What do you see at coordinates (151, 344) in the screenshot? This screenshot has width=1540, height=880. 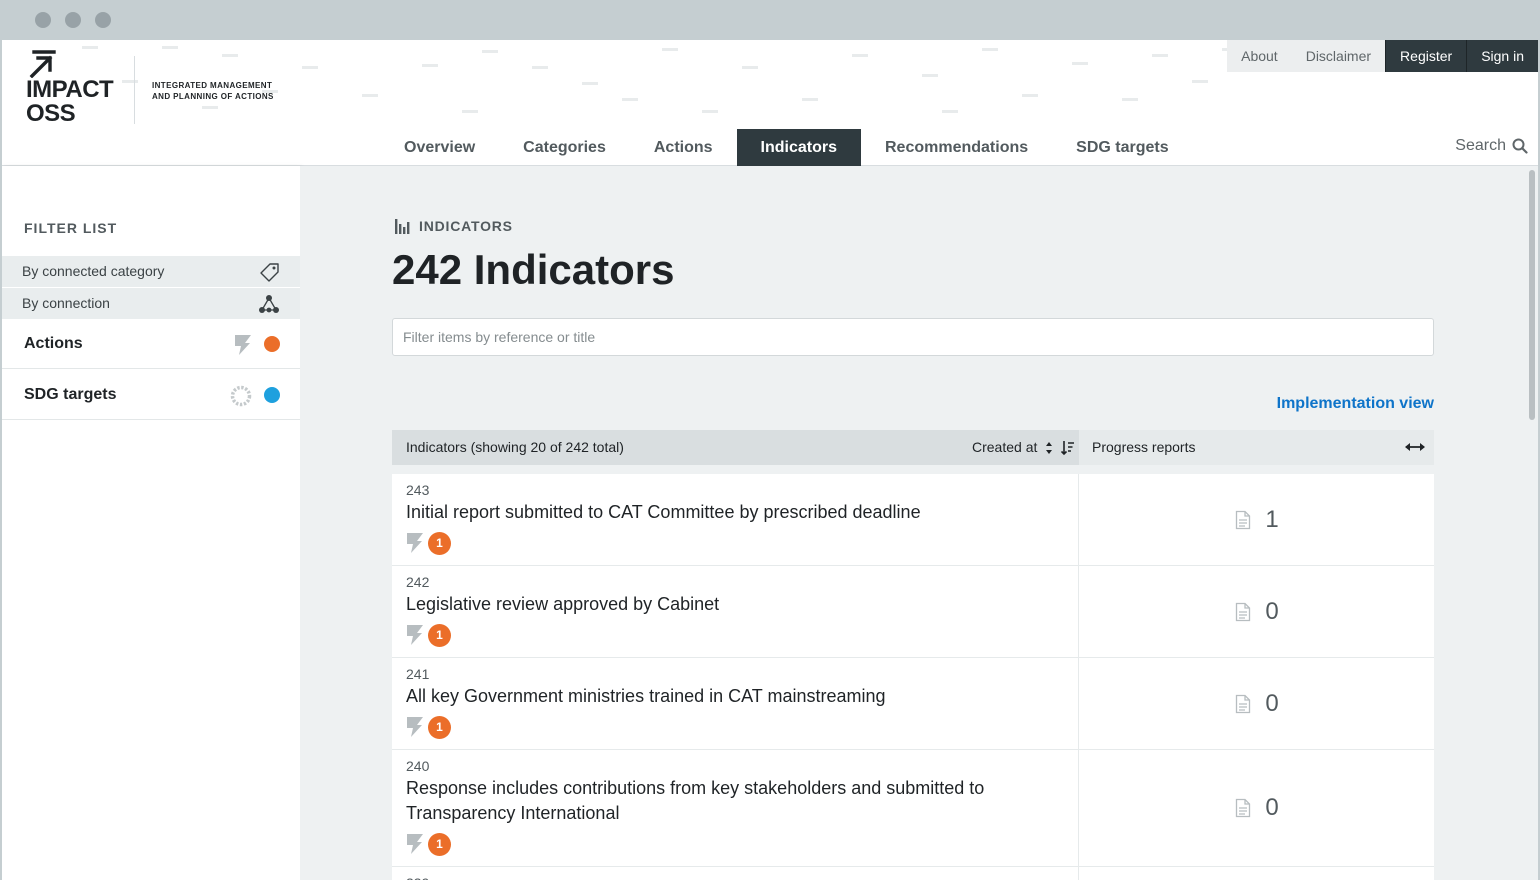 I see `sidebar-section-actions: Actions` at bounding box center [151, 344].